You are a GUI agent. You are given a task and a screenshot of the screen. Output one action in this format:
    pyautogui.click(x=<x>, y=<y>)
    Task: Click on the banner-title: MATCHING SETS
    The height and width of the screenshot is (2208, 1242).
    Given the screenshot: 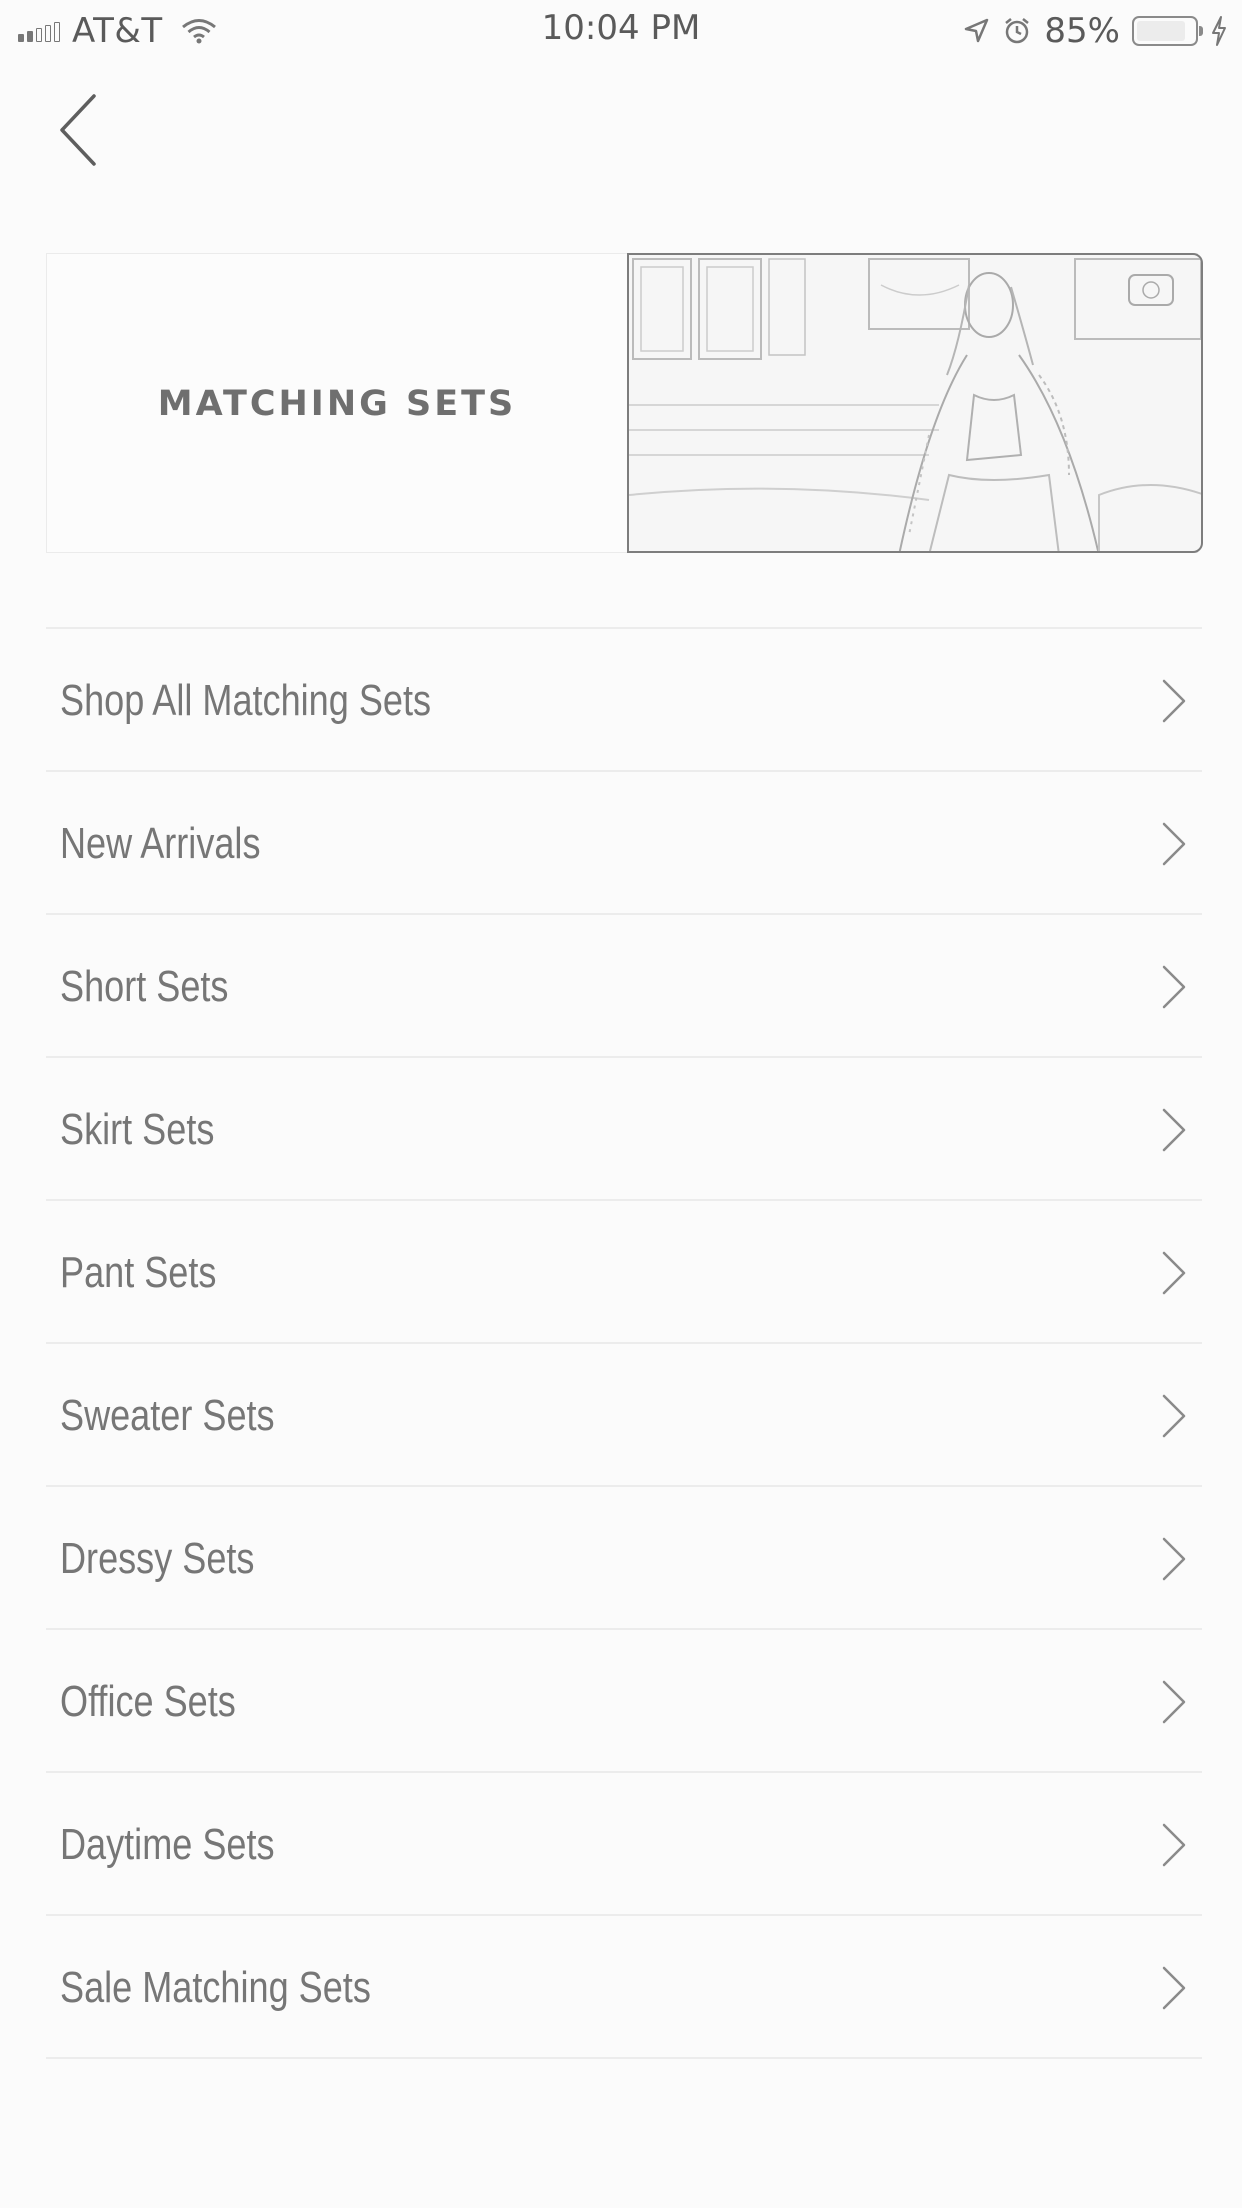 What is the action you would take?
    pyautogui.click(x=337, y=404)
    